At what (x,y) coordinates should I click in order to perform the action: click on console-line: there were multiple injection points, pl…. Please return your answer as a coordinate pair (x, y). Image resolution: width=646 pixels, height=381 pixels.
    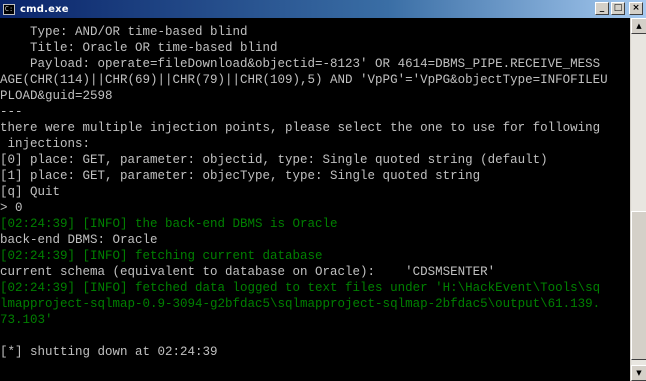
    Looking at the image, I should click on (300, 128).